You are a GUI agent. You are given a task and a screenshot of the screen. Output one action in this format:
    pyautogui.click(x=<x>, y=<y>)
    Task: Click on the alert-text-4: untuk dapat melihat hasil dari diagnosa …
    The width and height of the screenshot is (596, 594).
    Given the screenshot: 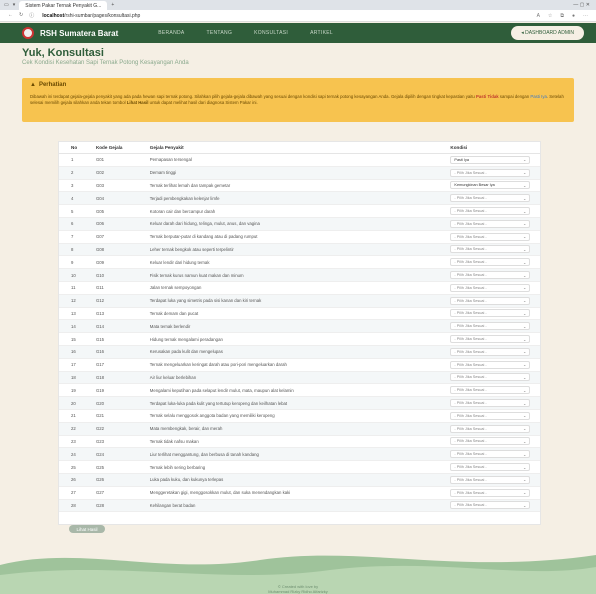 What is the action you would take?
    pyautogui.click(x=203, y=102)
    